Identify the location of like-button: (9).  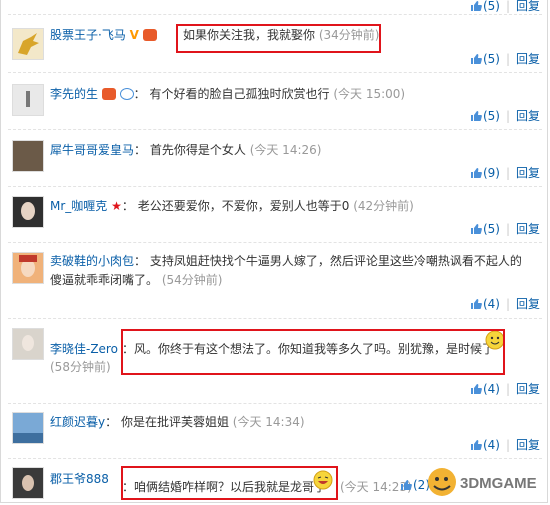
(485, 173).